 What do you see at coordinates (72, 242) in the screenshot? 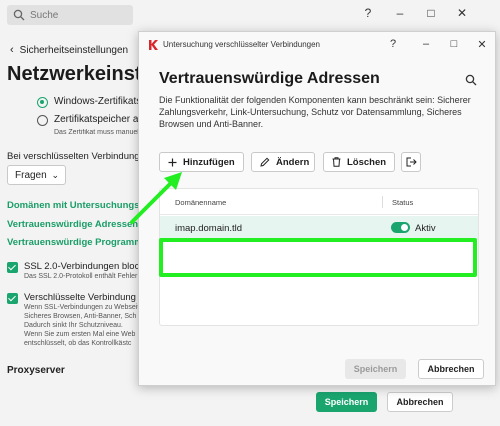
I see `trusted-programs-link: Vertrauenswürdige Programme` at bounding box center [72, 242].